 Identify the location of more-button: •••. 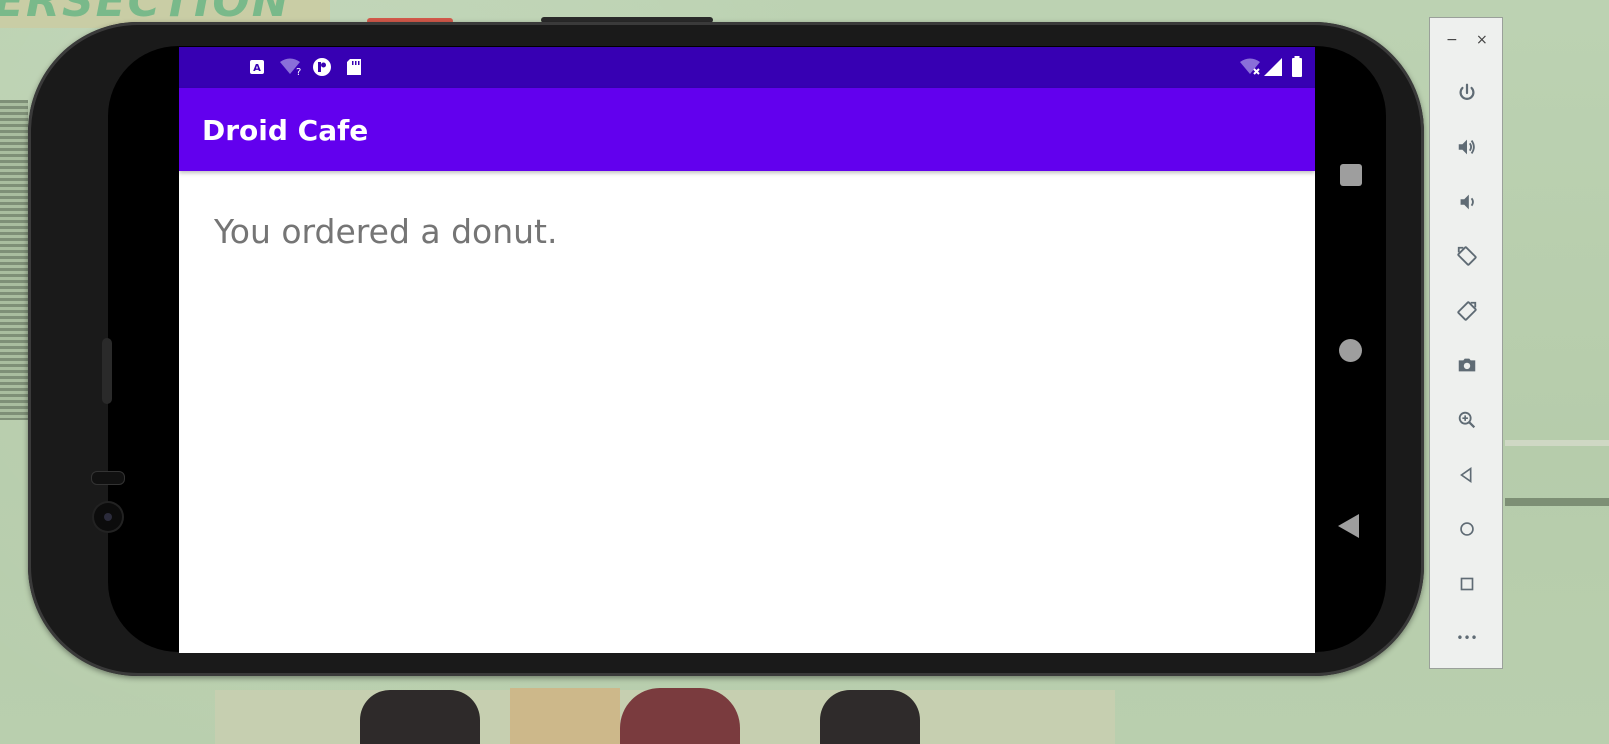
(1467, 638).